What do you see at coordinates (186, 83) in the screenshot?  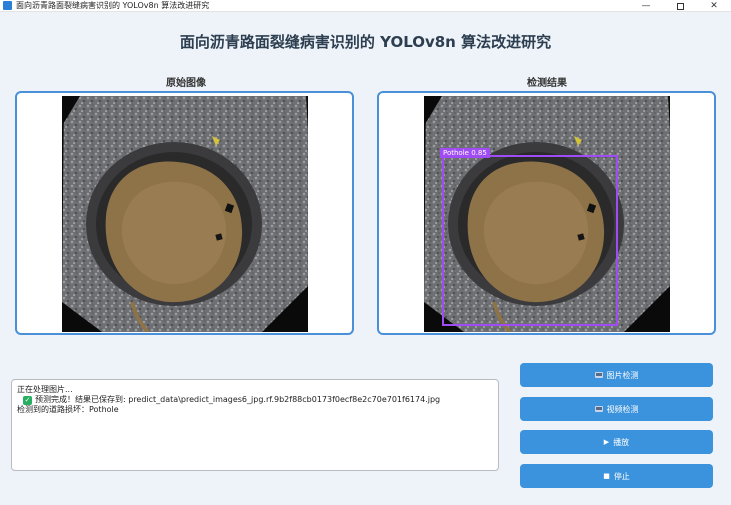 I see `original-image-label: 原始图像` at bounding box center [186, 83].